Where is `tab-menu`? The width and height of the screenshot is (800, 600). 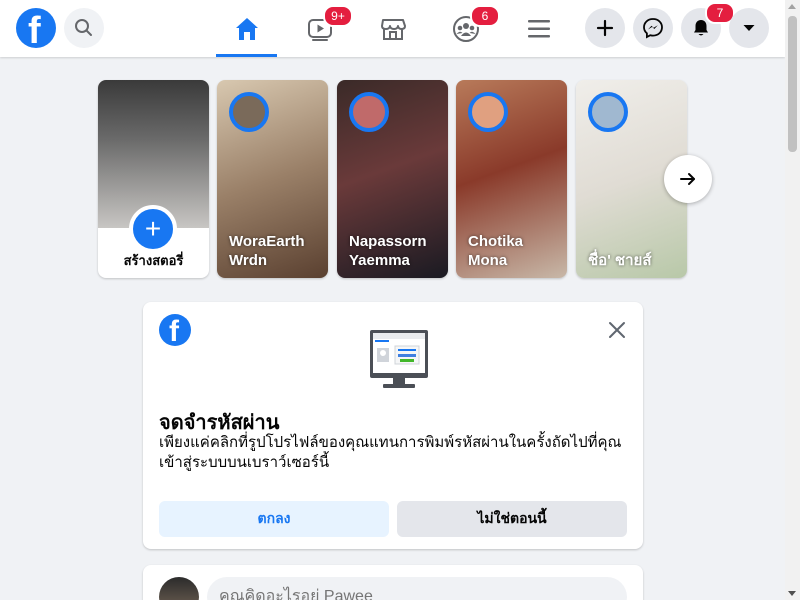
tab-menu is located at coordinates (539, 28).